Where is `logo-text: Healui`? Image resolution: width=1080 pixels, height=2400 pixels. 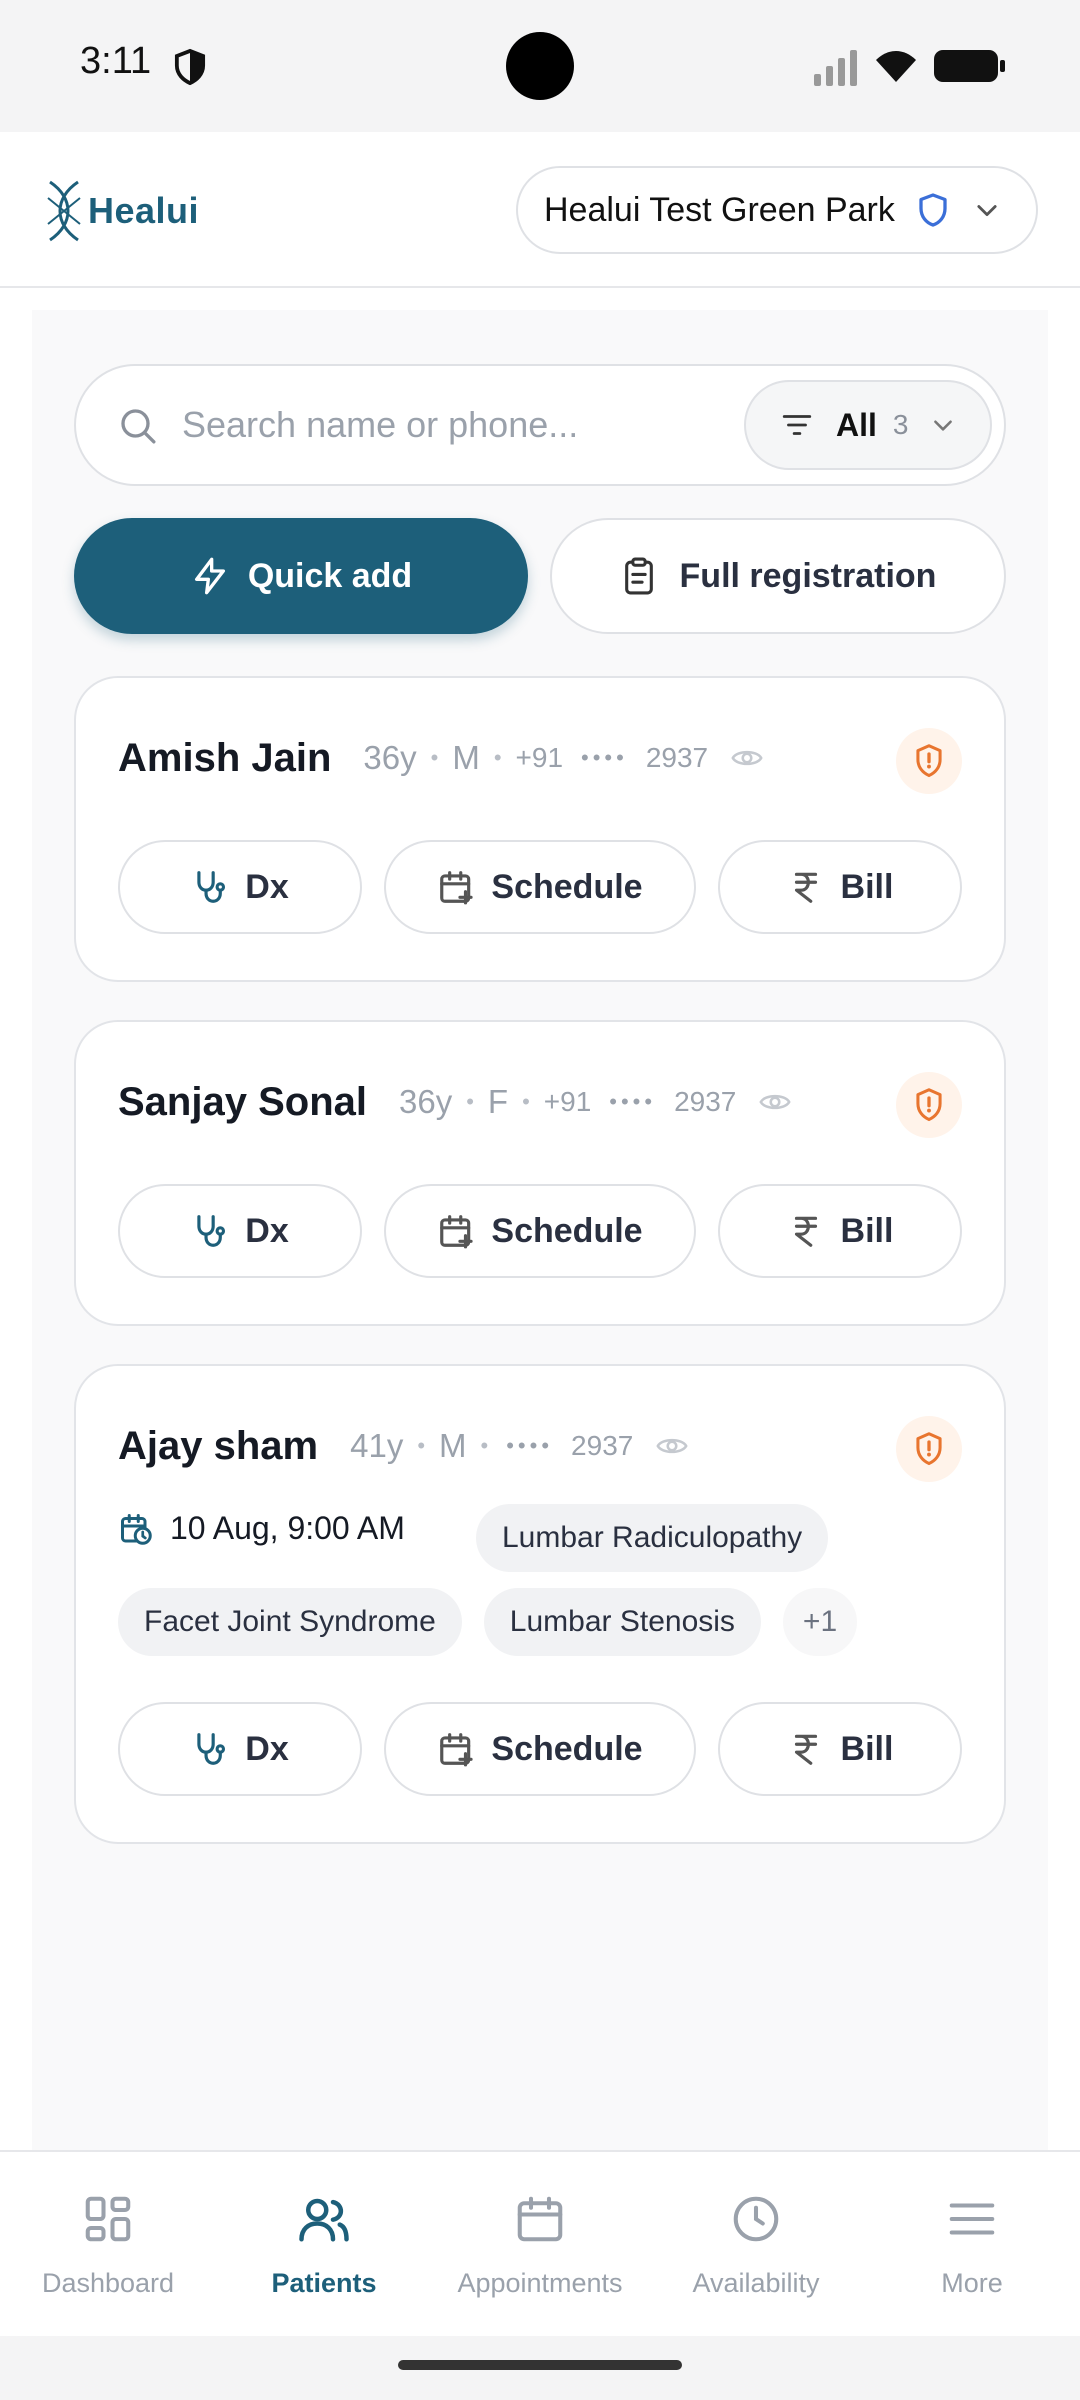
logo-text: Healui is located at coordinates (144, 210).